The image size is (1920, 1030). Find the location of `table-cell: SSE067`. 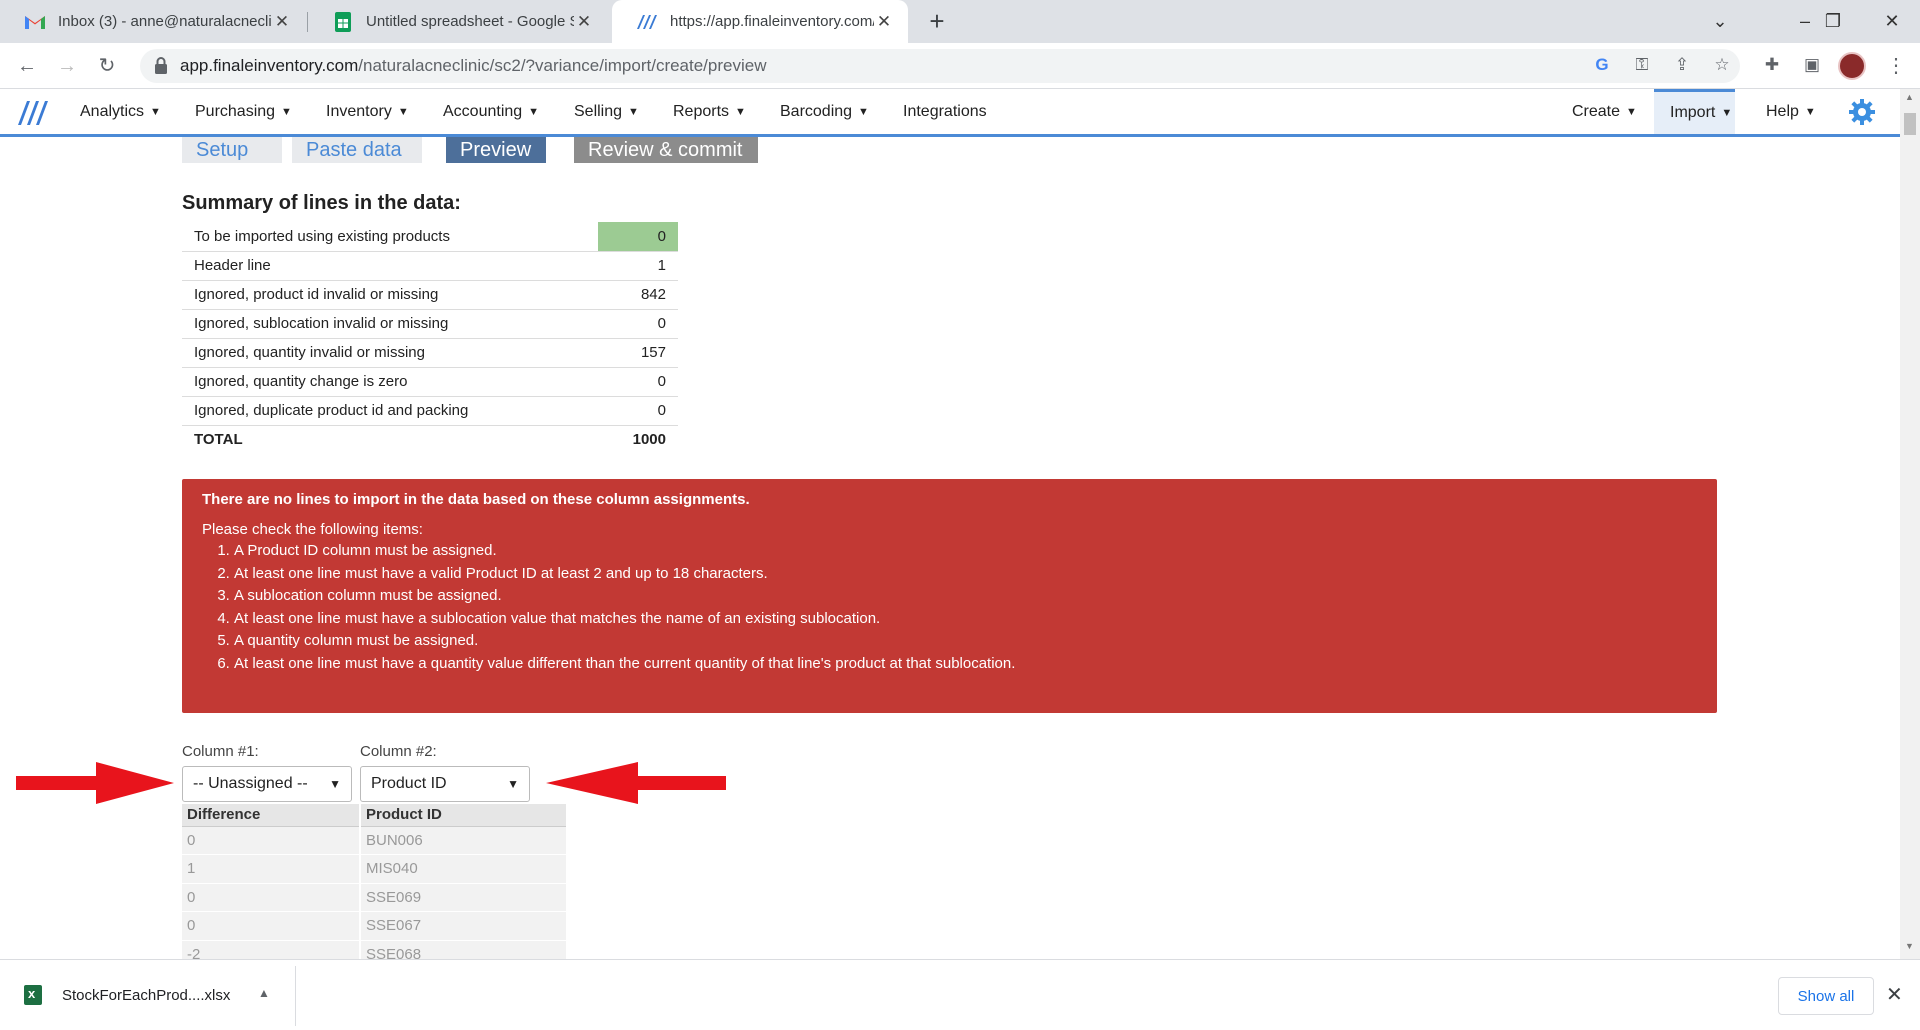

table-cell: SSE067 is located at coordinates (462, 926).